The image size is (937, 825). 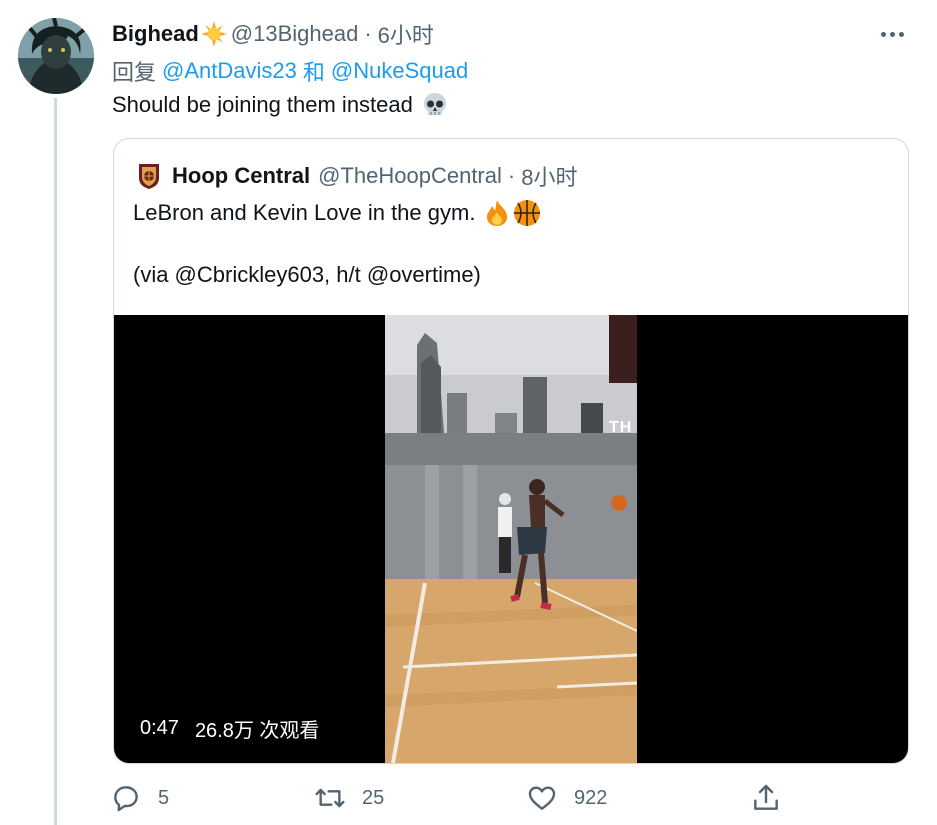 I want to click on fire-emoji-icon, so click(x=497, y=213).